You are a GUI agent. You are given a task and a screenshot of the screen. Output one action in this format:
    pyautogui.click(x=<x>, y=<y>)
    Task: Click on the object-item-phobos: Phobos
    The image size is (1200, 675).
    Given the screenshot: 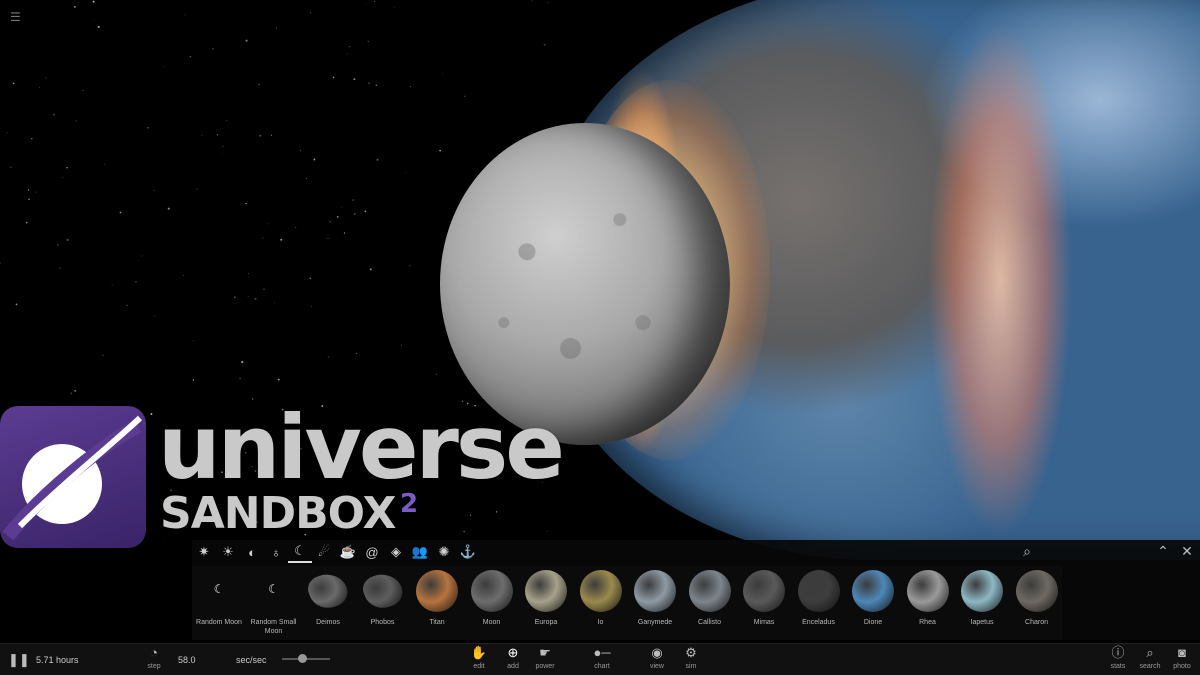 What is the action you would take?
    pyautogui.click(x=383, y=603)
    